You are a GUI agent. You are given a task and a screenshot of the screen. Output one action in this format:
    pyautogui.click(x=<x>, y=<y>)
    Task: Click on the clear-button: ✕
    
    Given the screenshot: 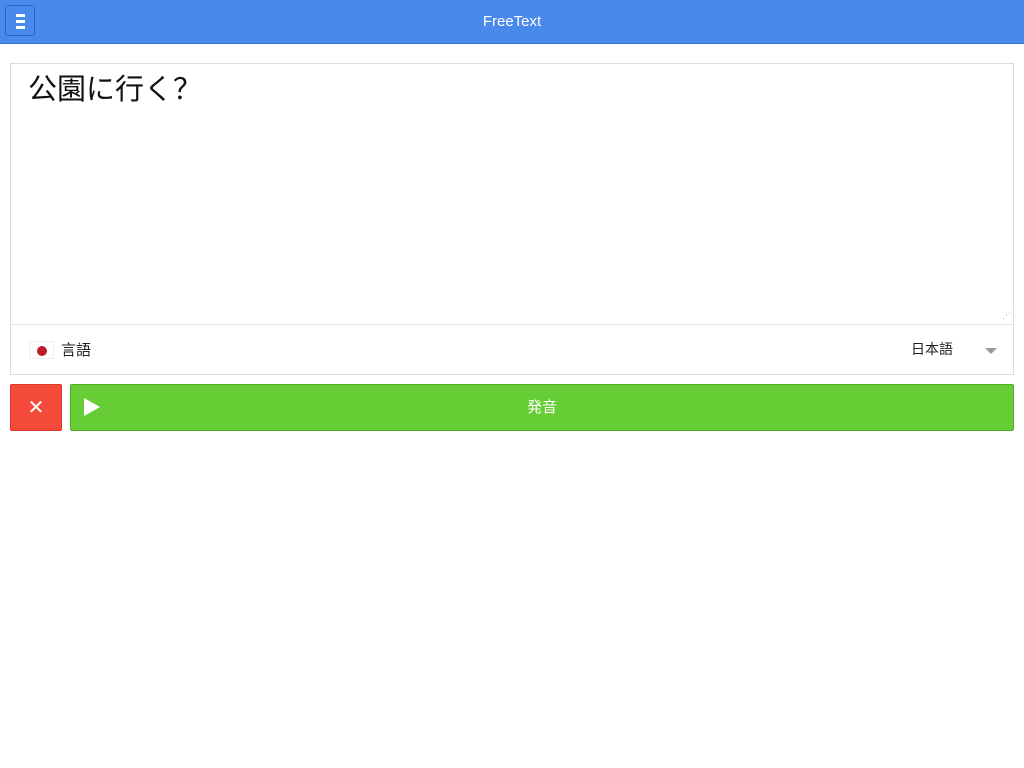 What is the action you would take?
    pyautogui.click(x=36, y=407)
    